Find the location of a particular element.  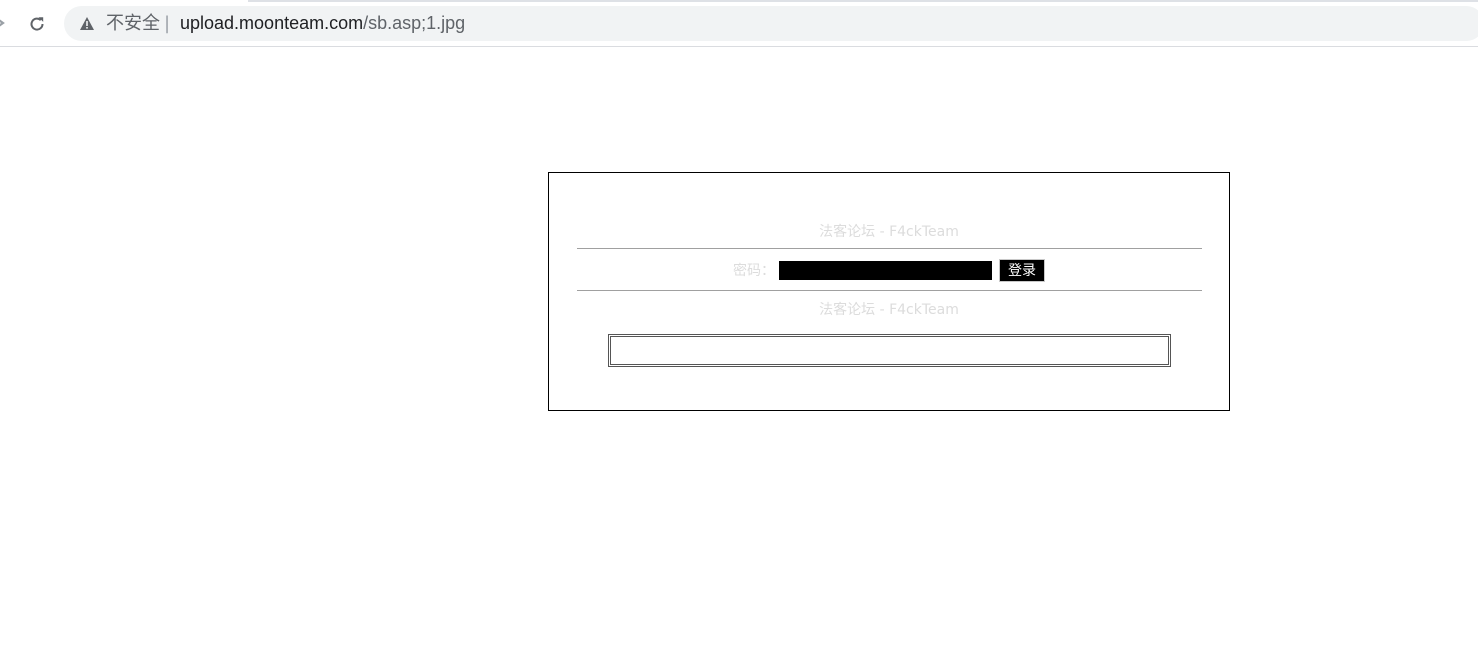

forward-arrow-icon is located at coordinates (4, 23).